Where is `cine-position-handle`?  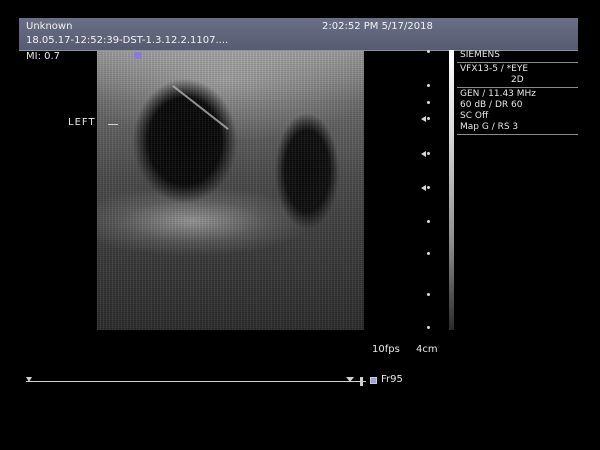 cine-position-handle is located at coordinates (361, 381).